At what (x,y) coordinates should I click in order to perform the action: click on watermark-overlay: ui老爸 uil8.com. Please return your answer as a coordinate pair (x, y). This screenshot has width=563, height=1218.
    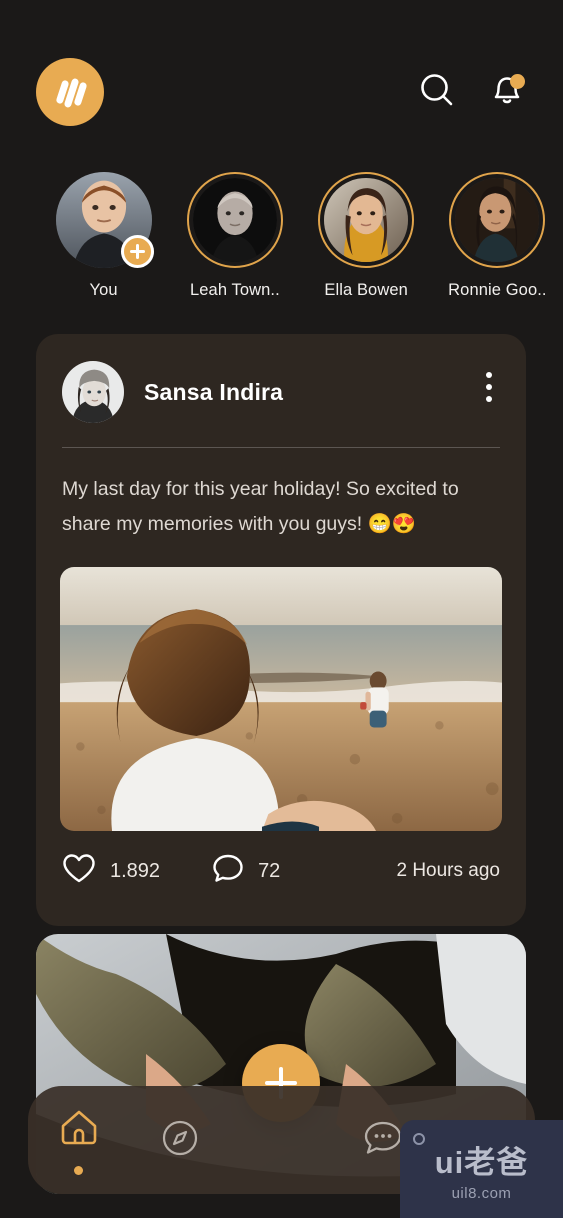
    Looking at the image, I should click on (481, 1169).